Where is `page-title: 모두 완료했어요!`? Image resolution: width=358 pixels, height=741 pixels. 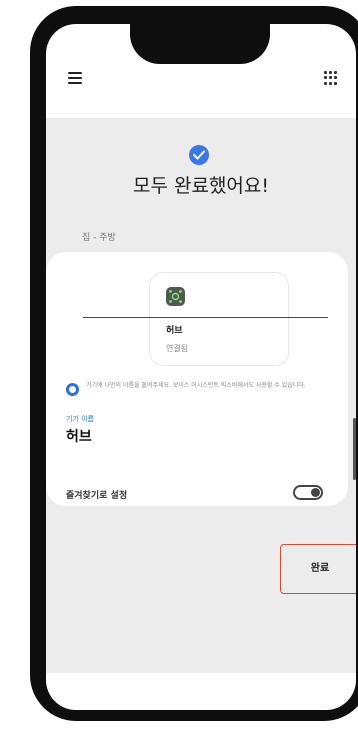 page-title: 모두 완료했어요! is located at coordinates (201, 186).